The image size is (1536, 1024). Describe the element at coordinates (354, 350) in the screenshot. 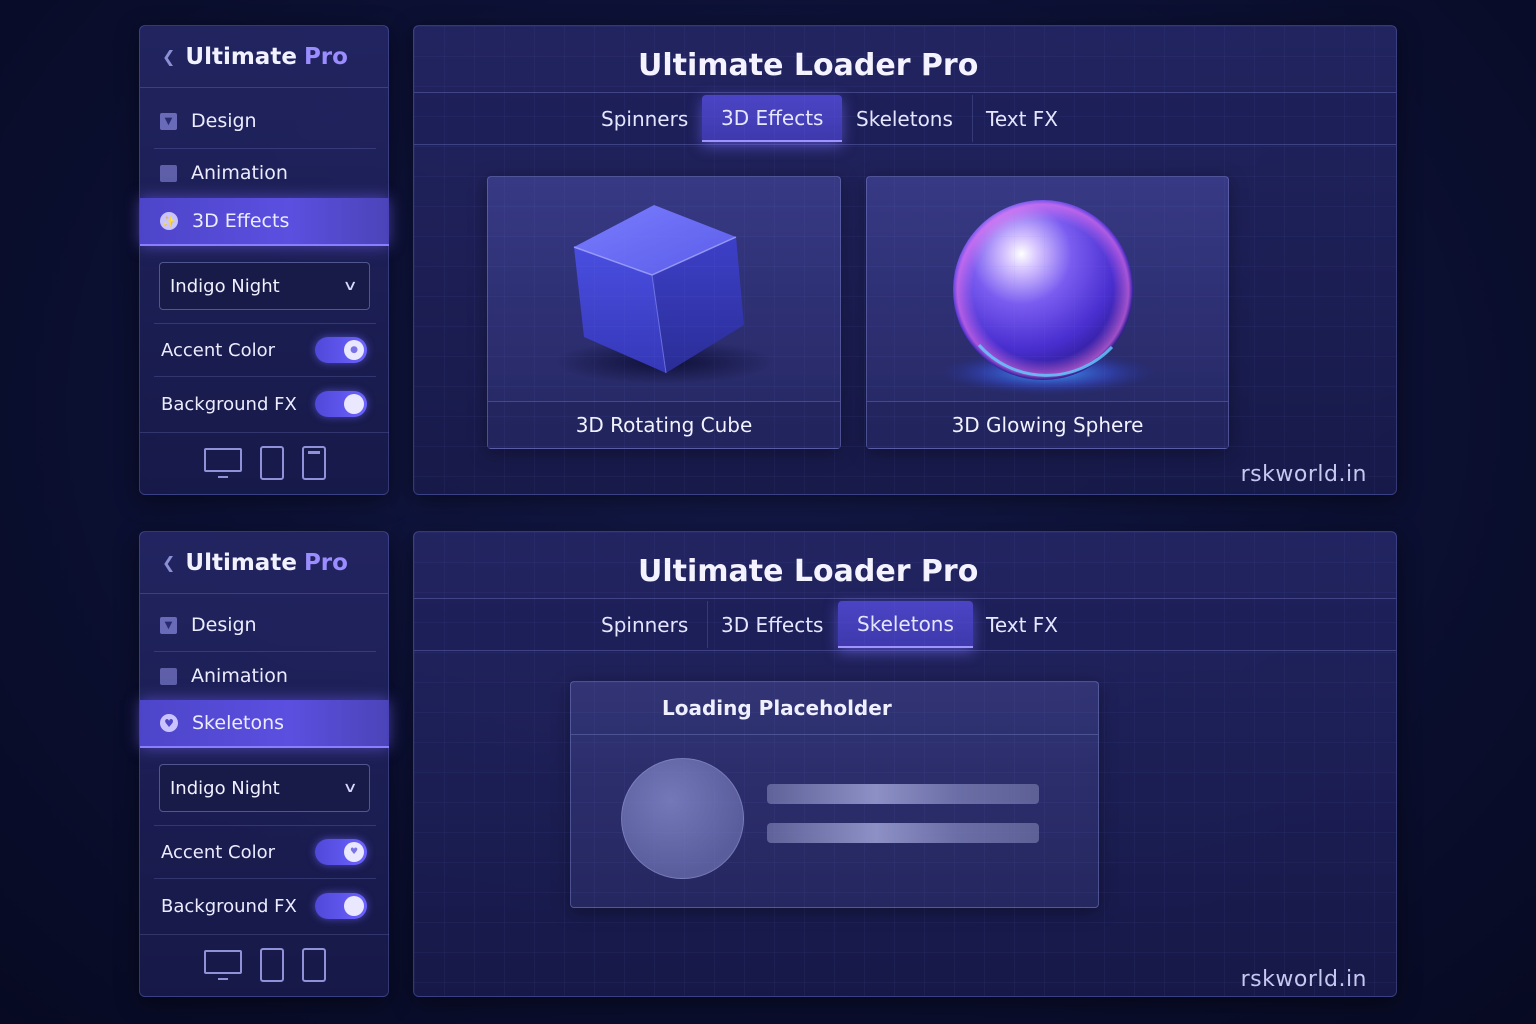

I see `toggle-knob: ●` at that location.